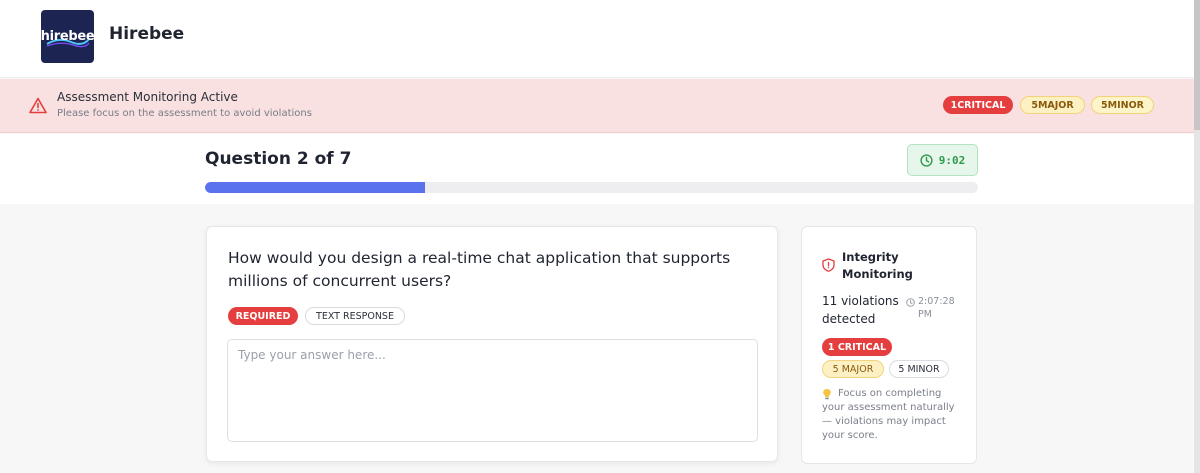 The image size is (1200, 473). What do you see at coordinates (857, 347) in the screenshot?
I see `critical-badge: 1 CRITICAL` at bounding box center [857, 347].